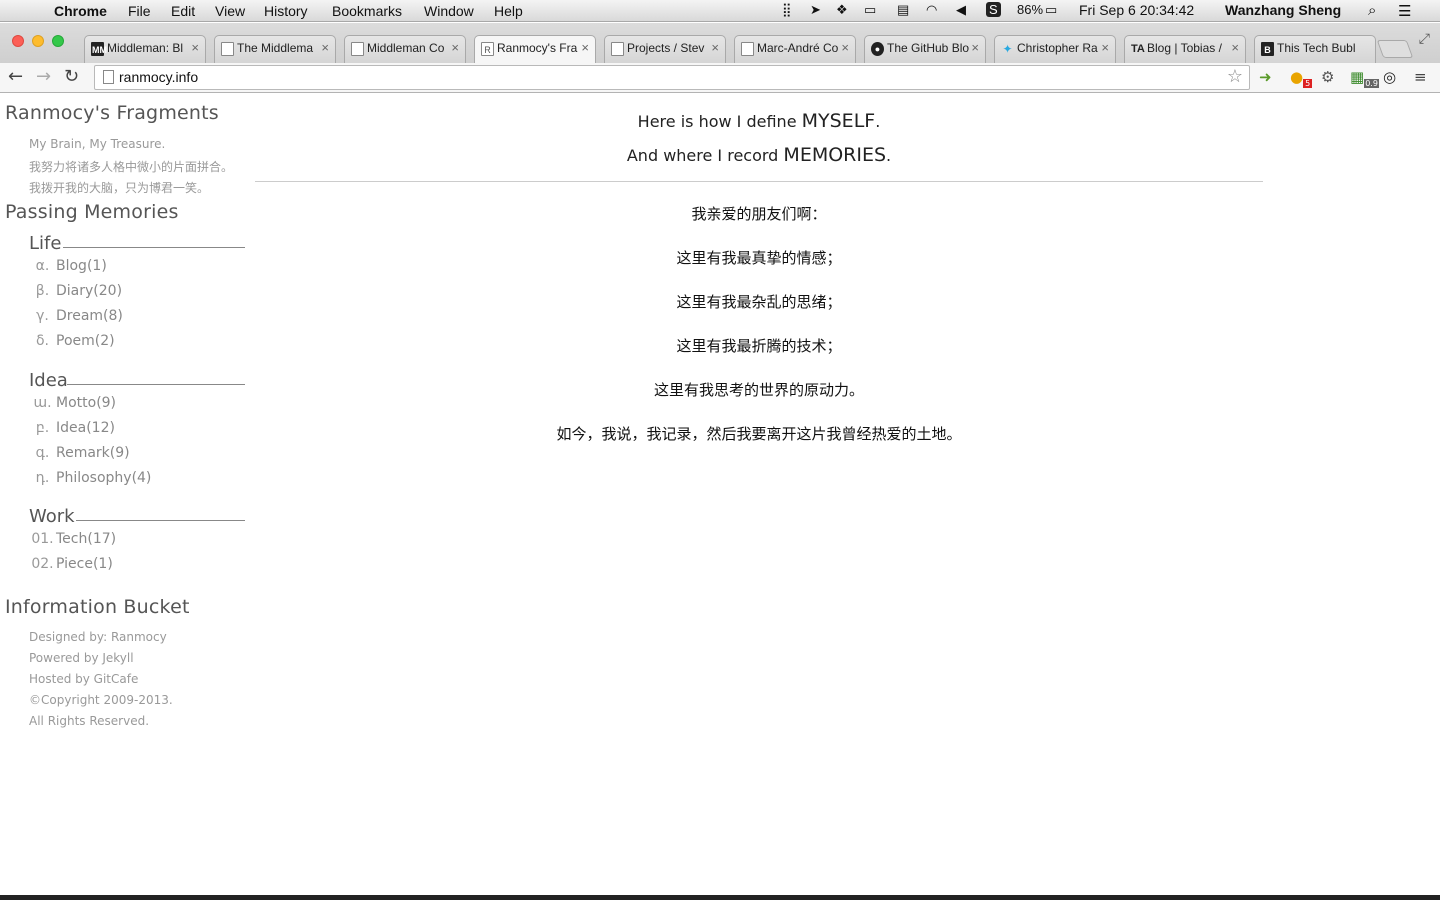  What do you see at coordinates (1051, 10) in the screenshot?
I see `battery-icon: ▭` at bounding box center [1051, 10].